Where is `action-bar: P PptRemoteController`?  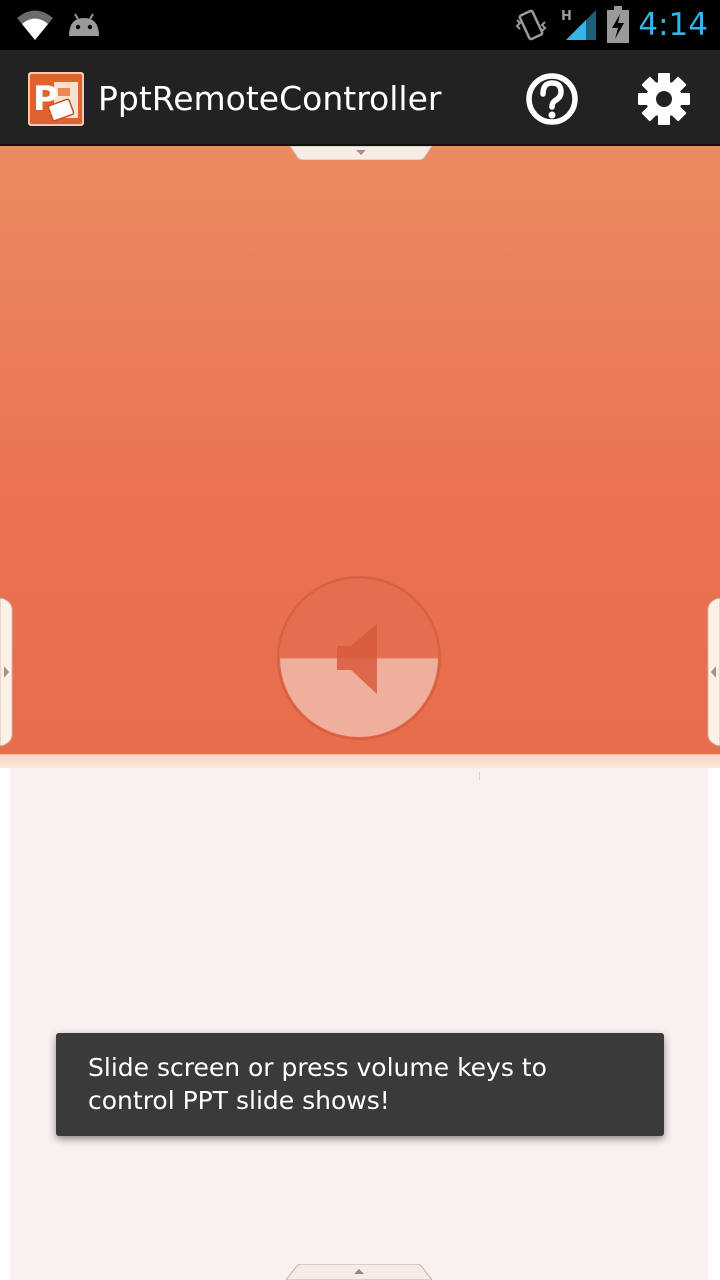 action-bar: P PptRemoteController is located at coordinates (360, 98).